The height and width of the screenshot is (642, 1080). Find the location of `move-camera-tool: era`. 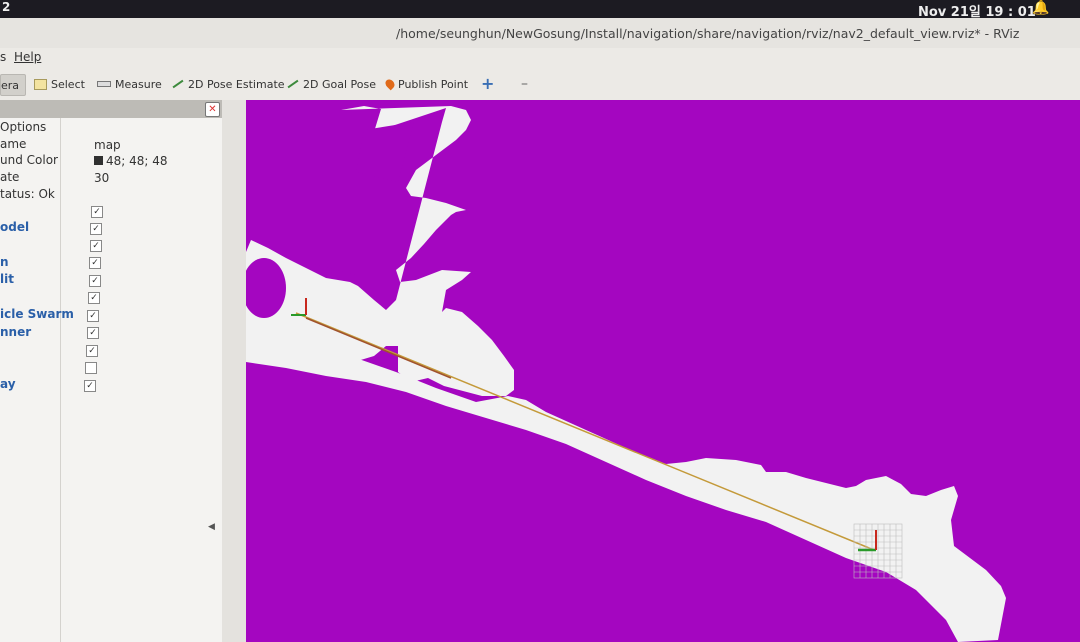

move-camera-tool: era is located at coordinates (13, 85).